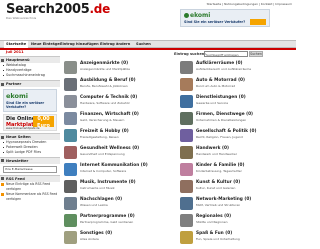 The height and width of the screenshot is (249, 320). What do you see at coordinates (97, 188) in the screenshot?
I see `category-subtitle: Instrumente und Musik` at bounding box center [97, 188].